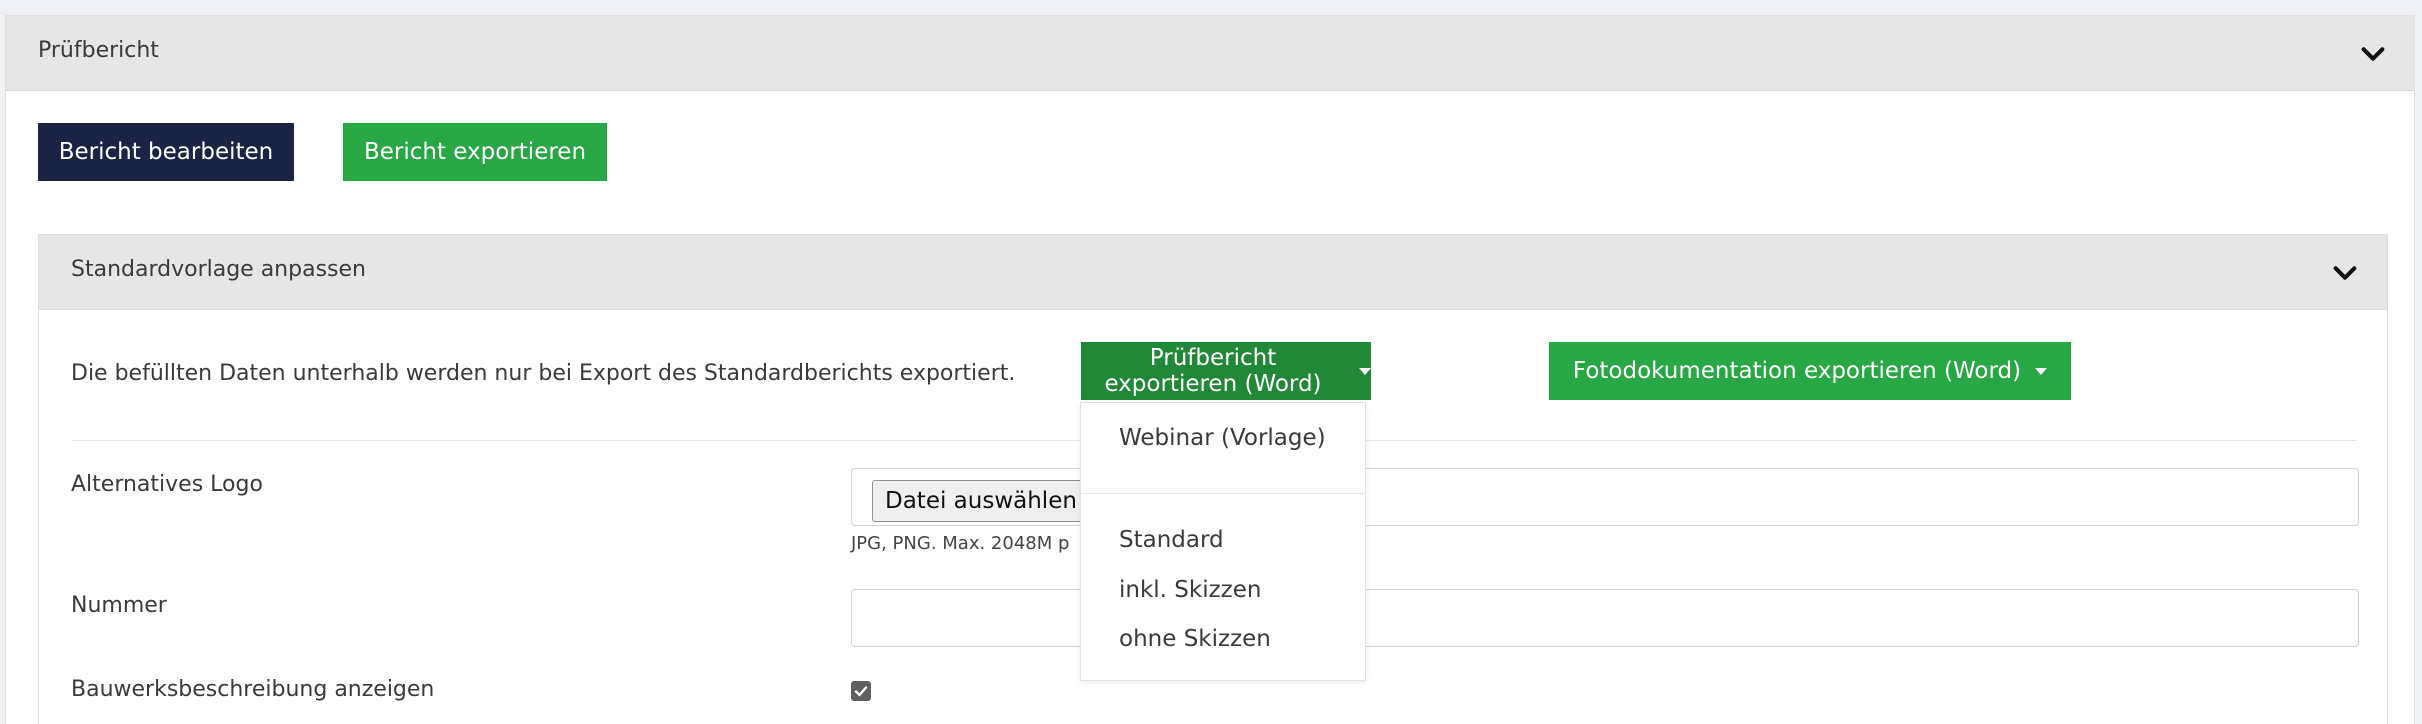  Describe the element at coordinates (218, 269) in the screenshot. I see `standardvorlage-card-title: Standardvorlage anpassen` at that location.